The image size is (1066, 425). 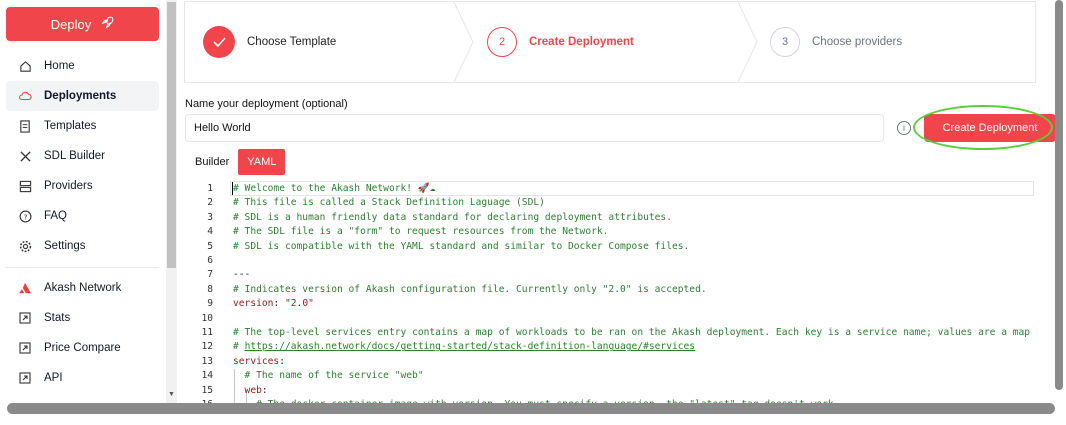 I want to click on yaml-value: "2.0", so click(x=299, y=304).